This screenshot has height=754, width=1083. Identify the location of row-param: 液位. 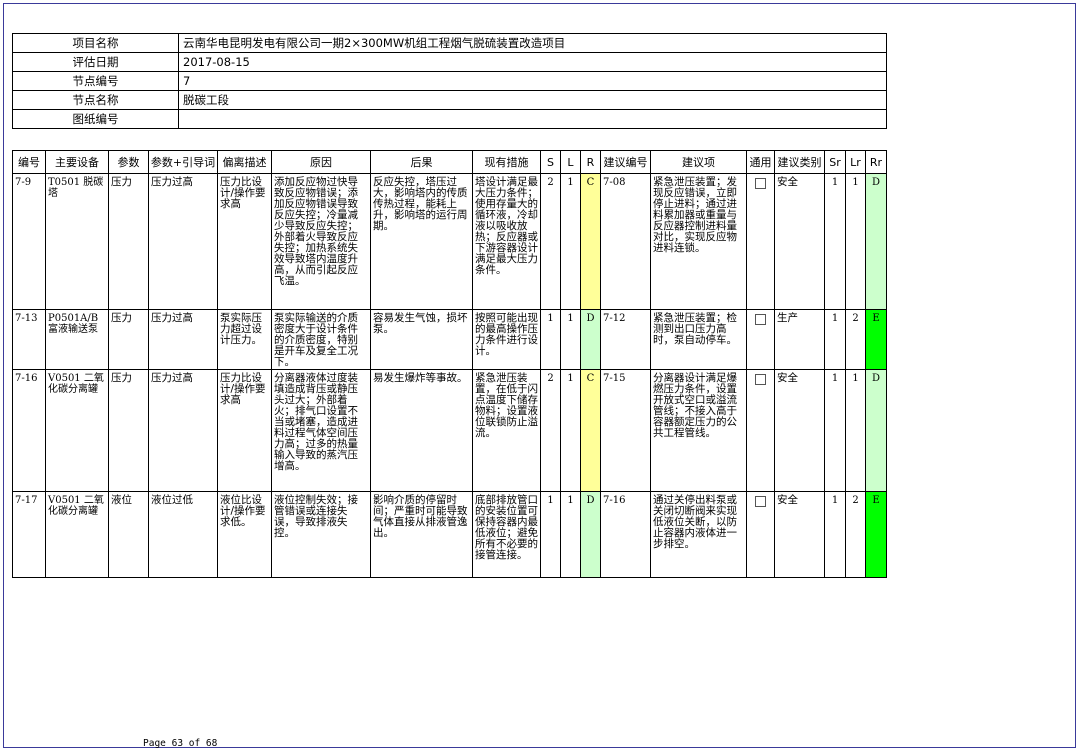
(128, 534).